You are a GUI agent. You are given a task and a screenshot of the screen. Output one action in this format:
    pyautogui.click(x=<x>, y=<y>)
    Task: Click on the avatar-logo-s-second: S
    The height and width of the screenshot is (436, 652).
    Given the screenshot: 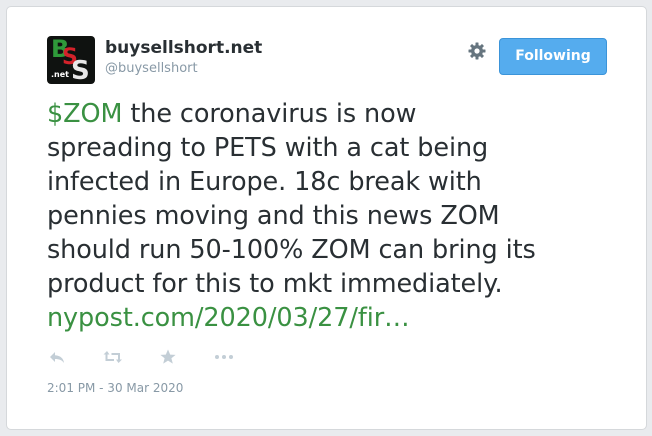 What is the action you would take?
    pyautogui.click(x=80, y=70)
    